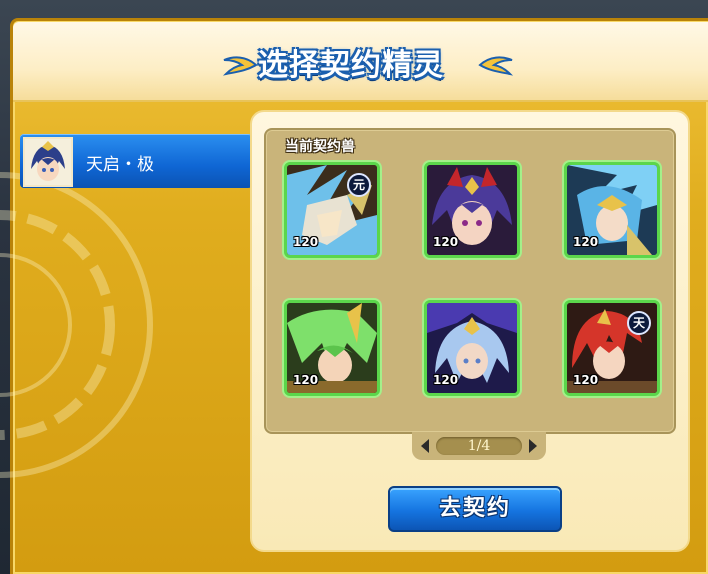 The image size is (708, 574). What do you see at coordinates (120, 165) in the screenshot?
I see `spirit-name-label: 天启・极` at bounding box center [120, 165].